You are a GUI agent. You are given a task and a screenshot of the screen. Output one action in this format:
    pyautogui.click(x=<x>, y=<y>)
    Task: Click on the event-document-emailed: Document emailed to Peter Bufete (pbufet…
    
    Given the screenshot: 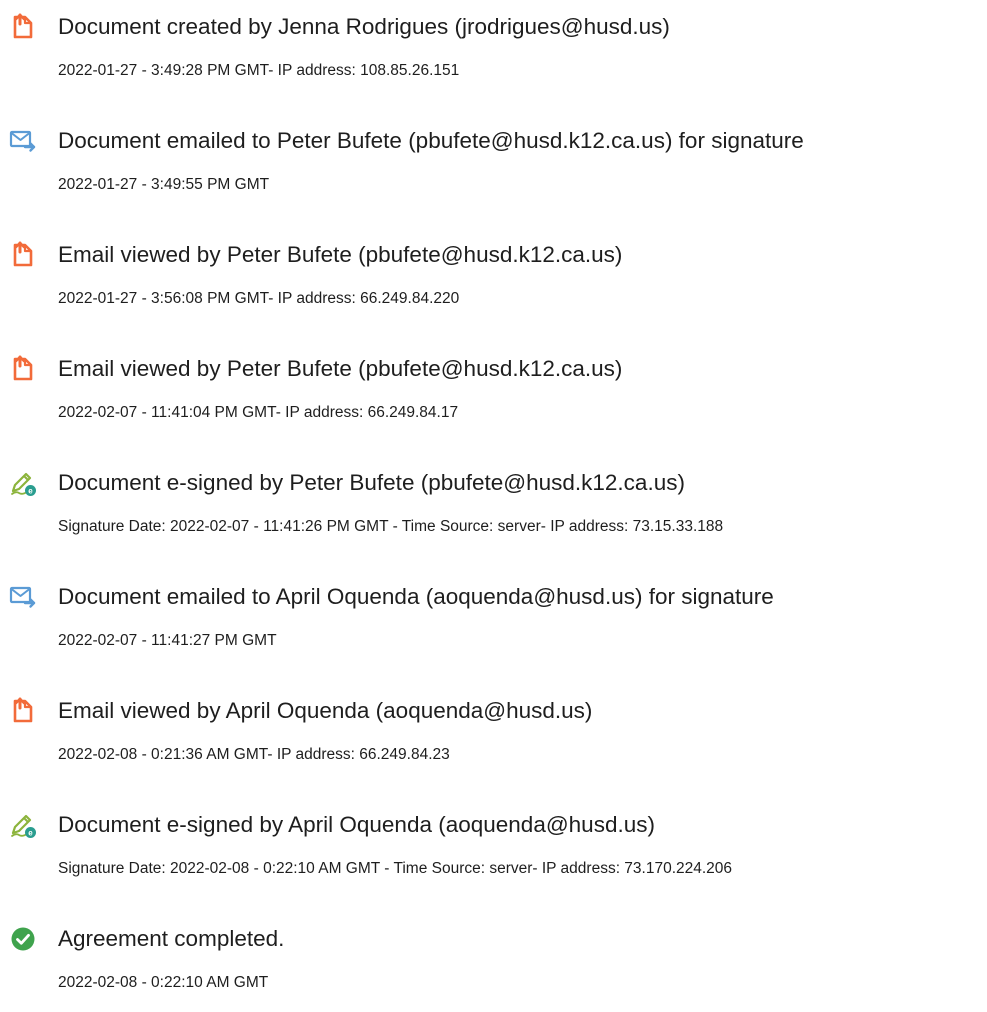 What is the action you would take?
    pyautogui.click(x=493, y=169)
    